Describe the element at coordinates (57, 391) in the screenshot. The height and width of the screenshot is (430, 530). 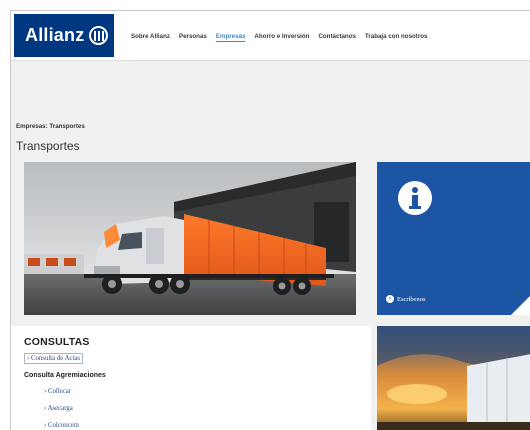
I see `agremiacion-link-collecar: › Collecar` at that location.